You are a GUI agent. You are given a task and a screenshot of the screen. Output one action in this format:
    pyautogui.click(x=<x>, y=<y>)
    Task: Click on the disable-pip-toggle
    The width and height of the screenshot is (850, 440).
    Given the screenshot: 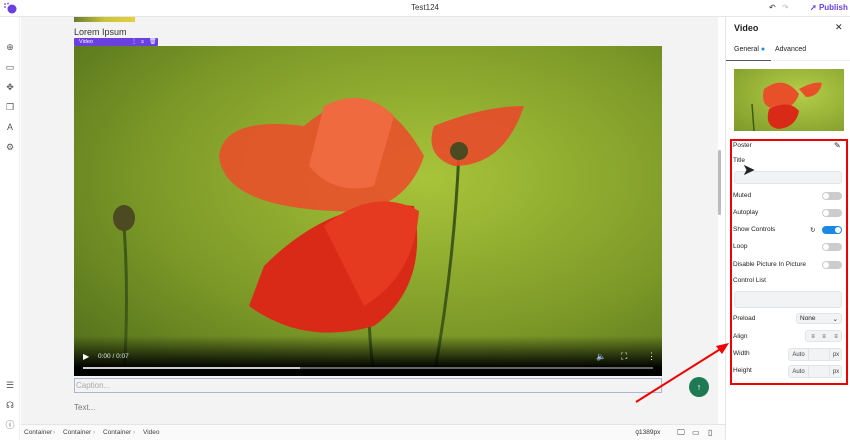 What is the action you would take?
    pyautogui.click(x=832, y=265)
    